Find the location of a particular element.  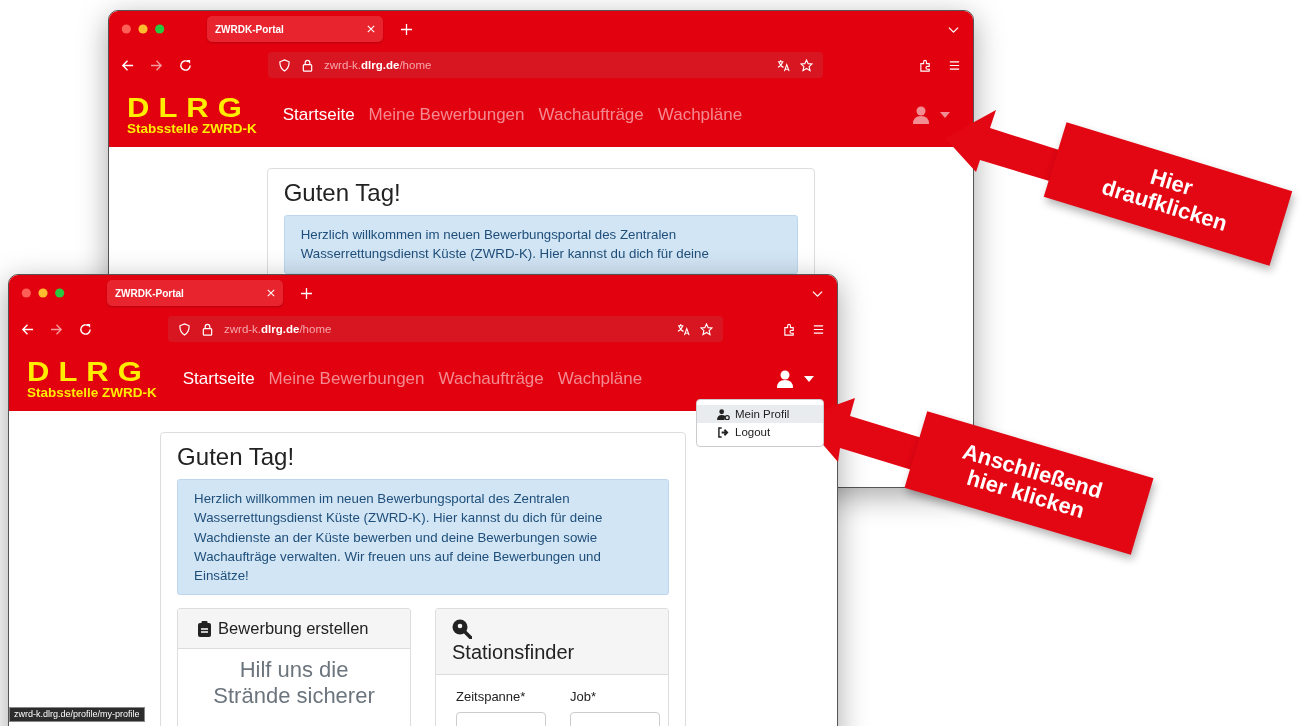

panel-title: Stationsfinder is located at coordinates (513, 653).